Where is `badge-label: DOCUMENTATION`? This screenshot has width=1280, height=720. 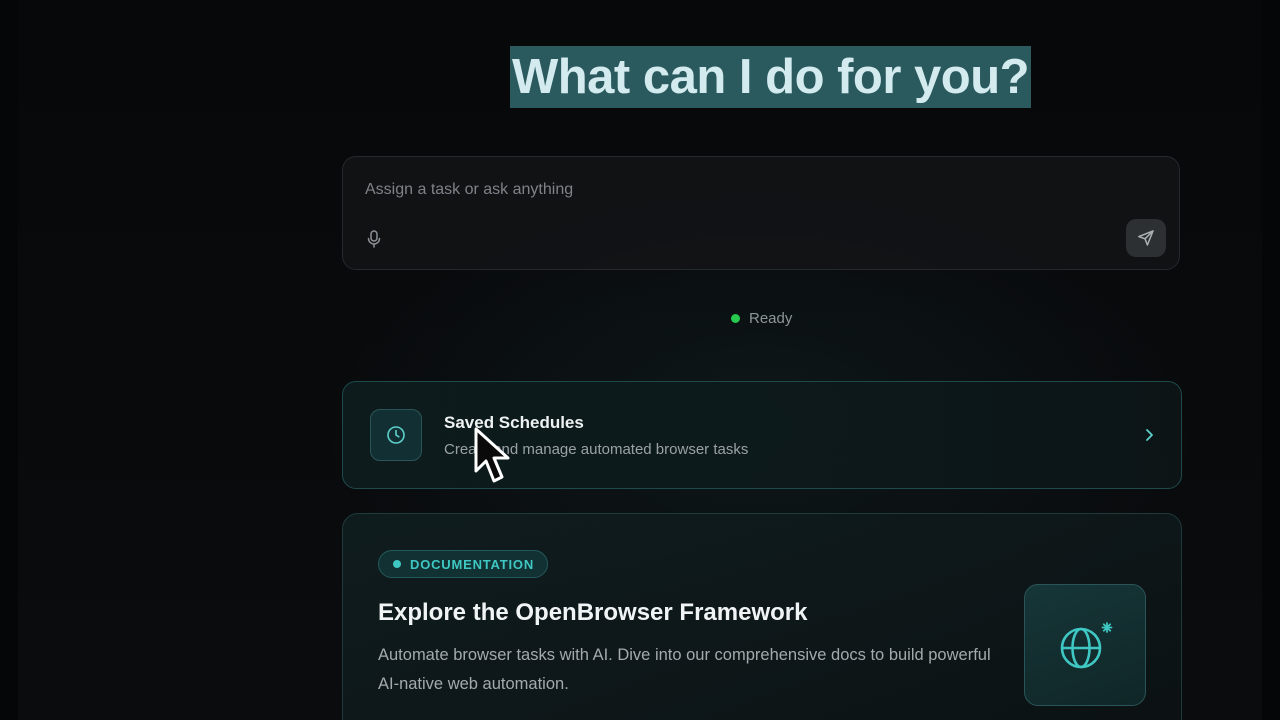
badge-label: DOCUMENTATION is located at coordinates (472, 564).